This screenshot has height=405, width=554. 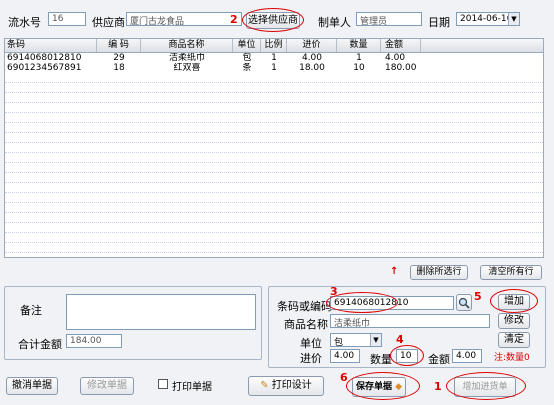 What do you see at coordinates (187, 45) in the screenshot?
I see `col-header-name: 商品名称` at bounding box center [187, 45].